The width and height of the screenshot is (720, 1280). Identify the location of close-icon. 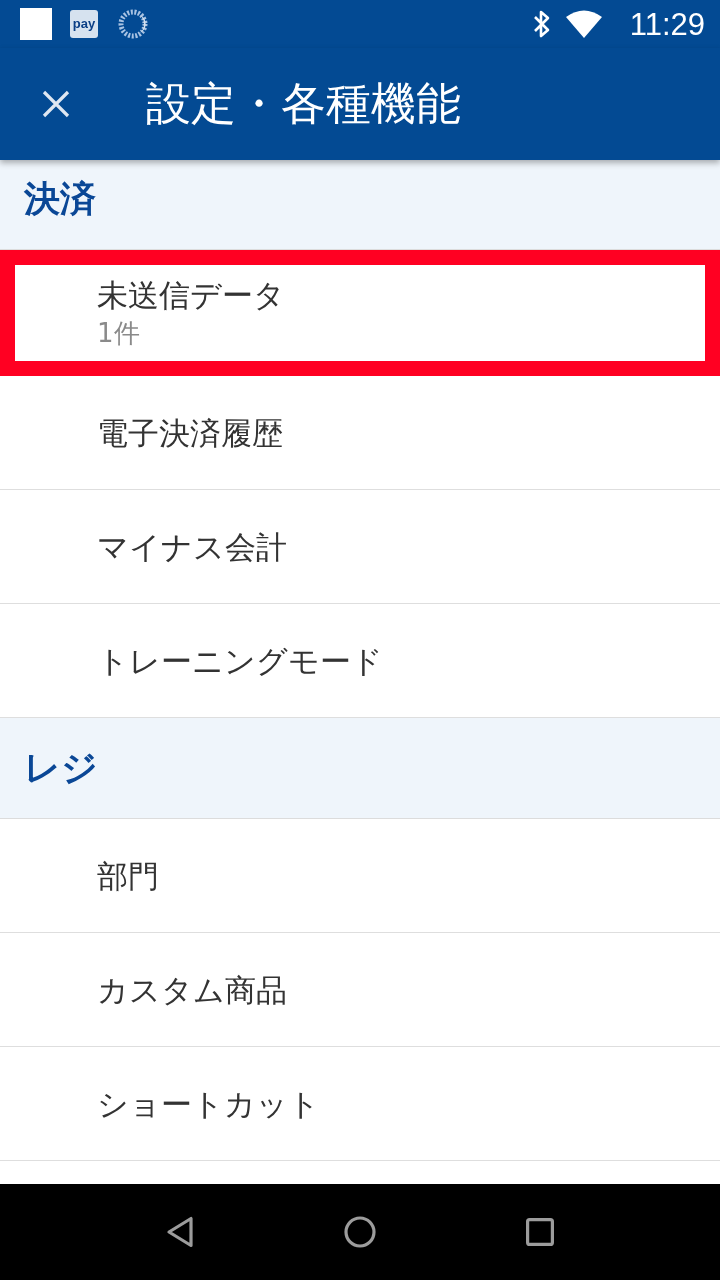
(56, 104).